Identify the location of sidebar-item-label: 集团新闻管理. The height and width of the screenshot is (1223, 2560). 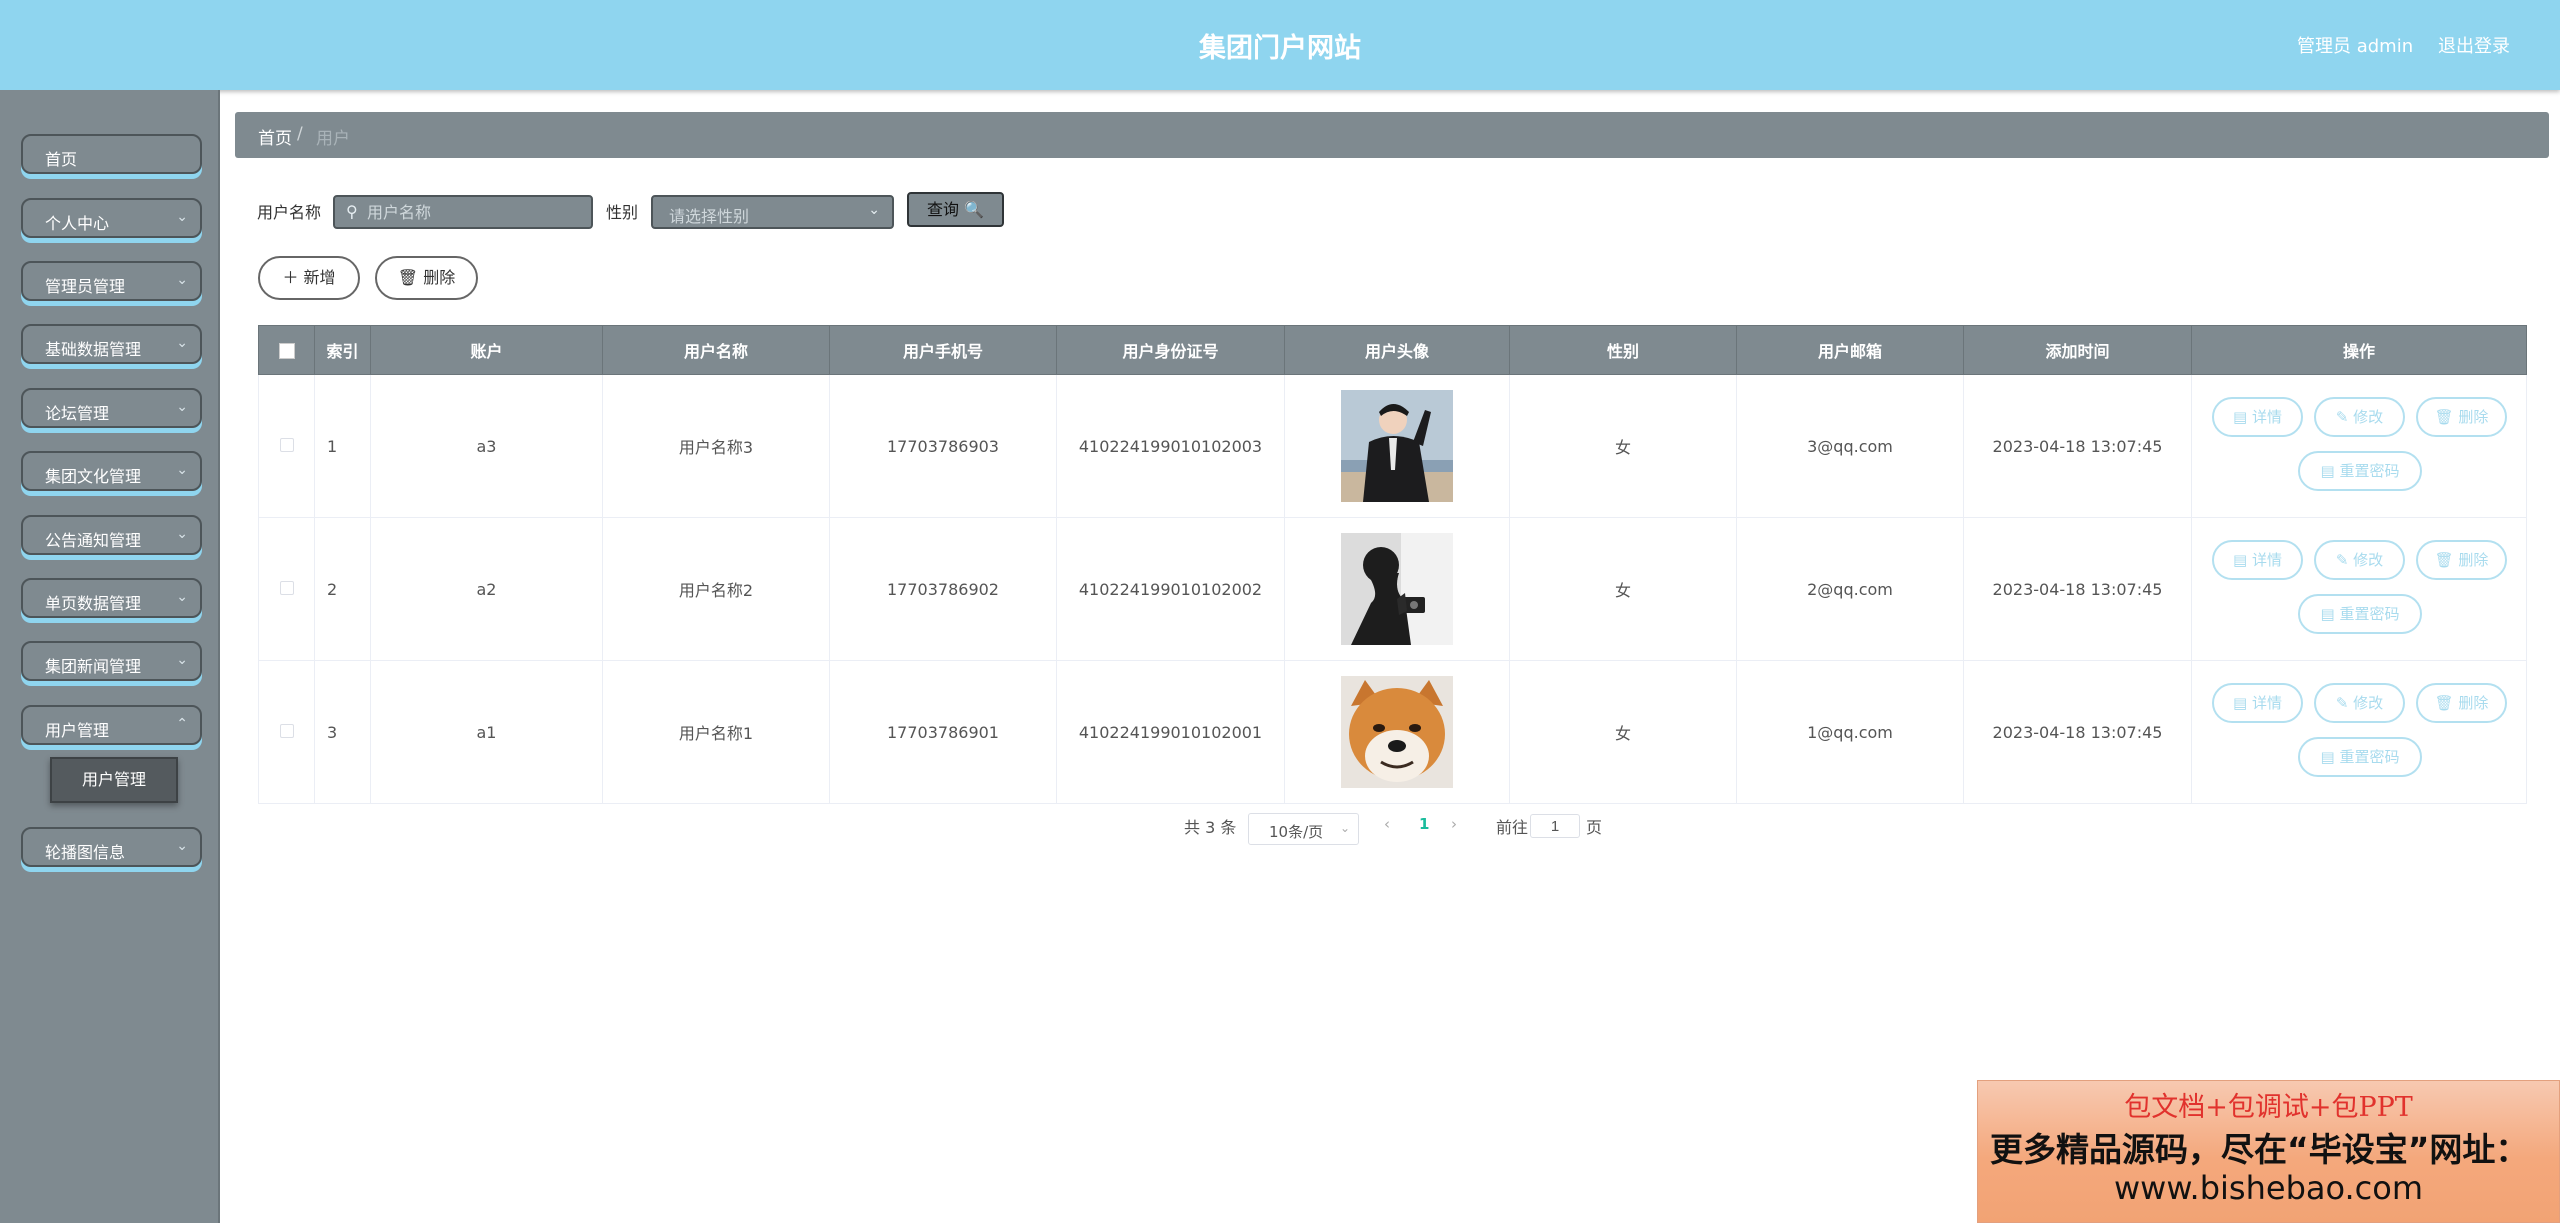
(93, 666).